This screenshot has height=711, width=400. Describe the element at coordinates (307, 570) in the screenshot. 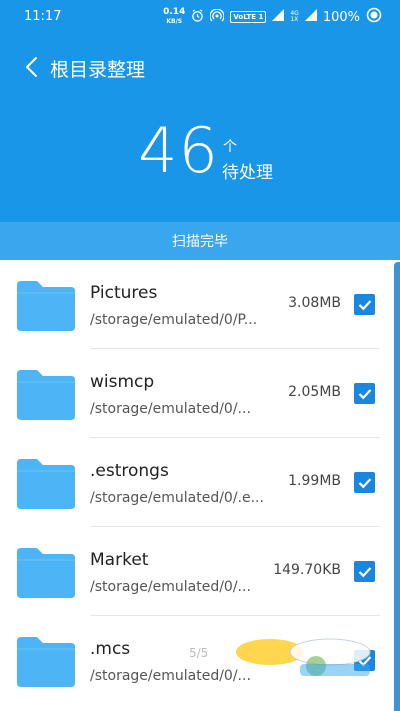

I see `folder-size: 149.70KB` at that location.